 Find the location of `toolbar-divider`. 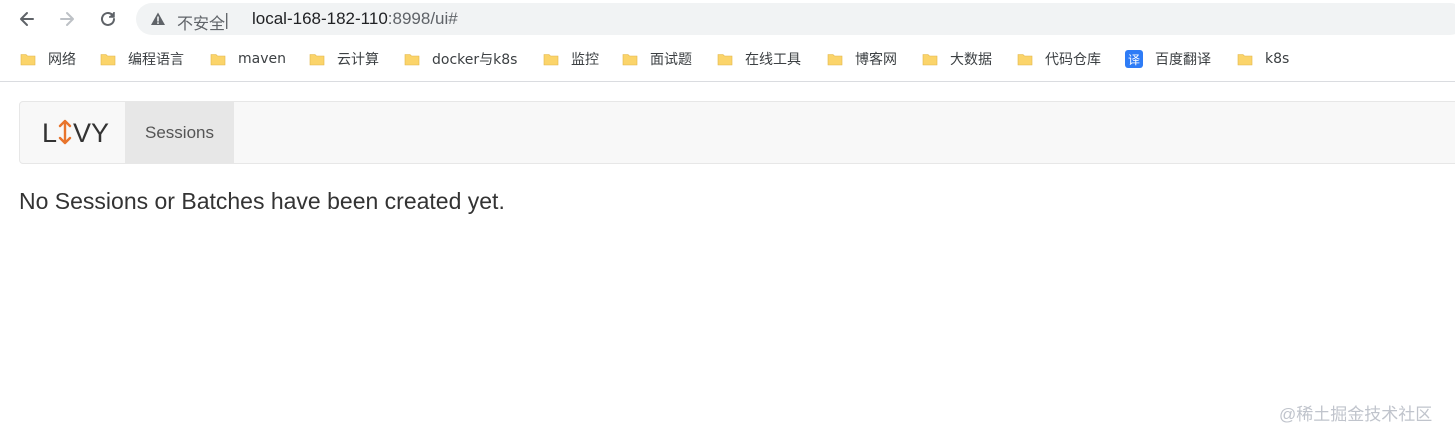

toolbar-divider is located at coordinates (727, 81).